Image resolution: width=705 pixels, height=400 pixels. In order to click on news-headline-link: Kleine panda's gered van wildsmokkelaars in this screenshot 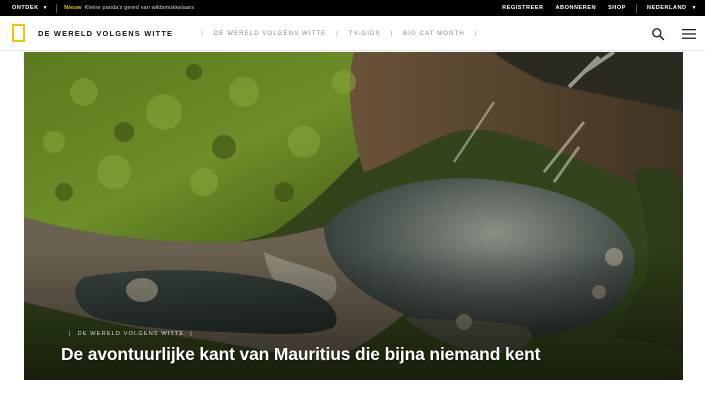, I will do `click(140, 8)`.